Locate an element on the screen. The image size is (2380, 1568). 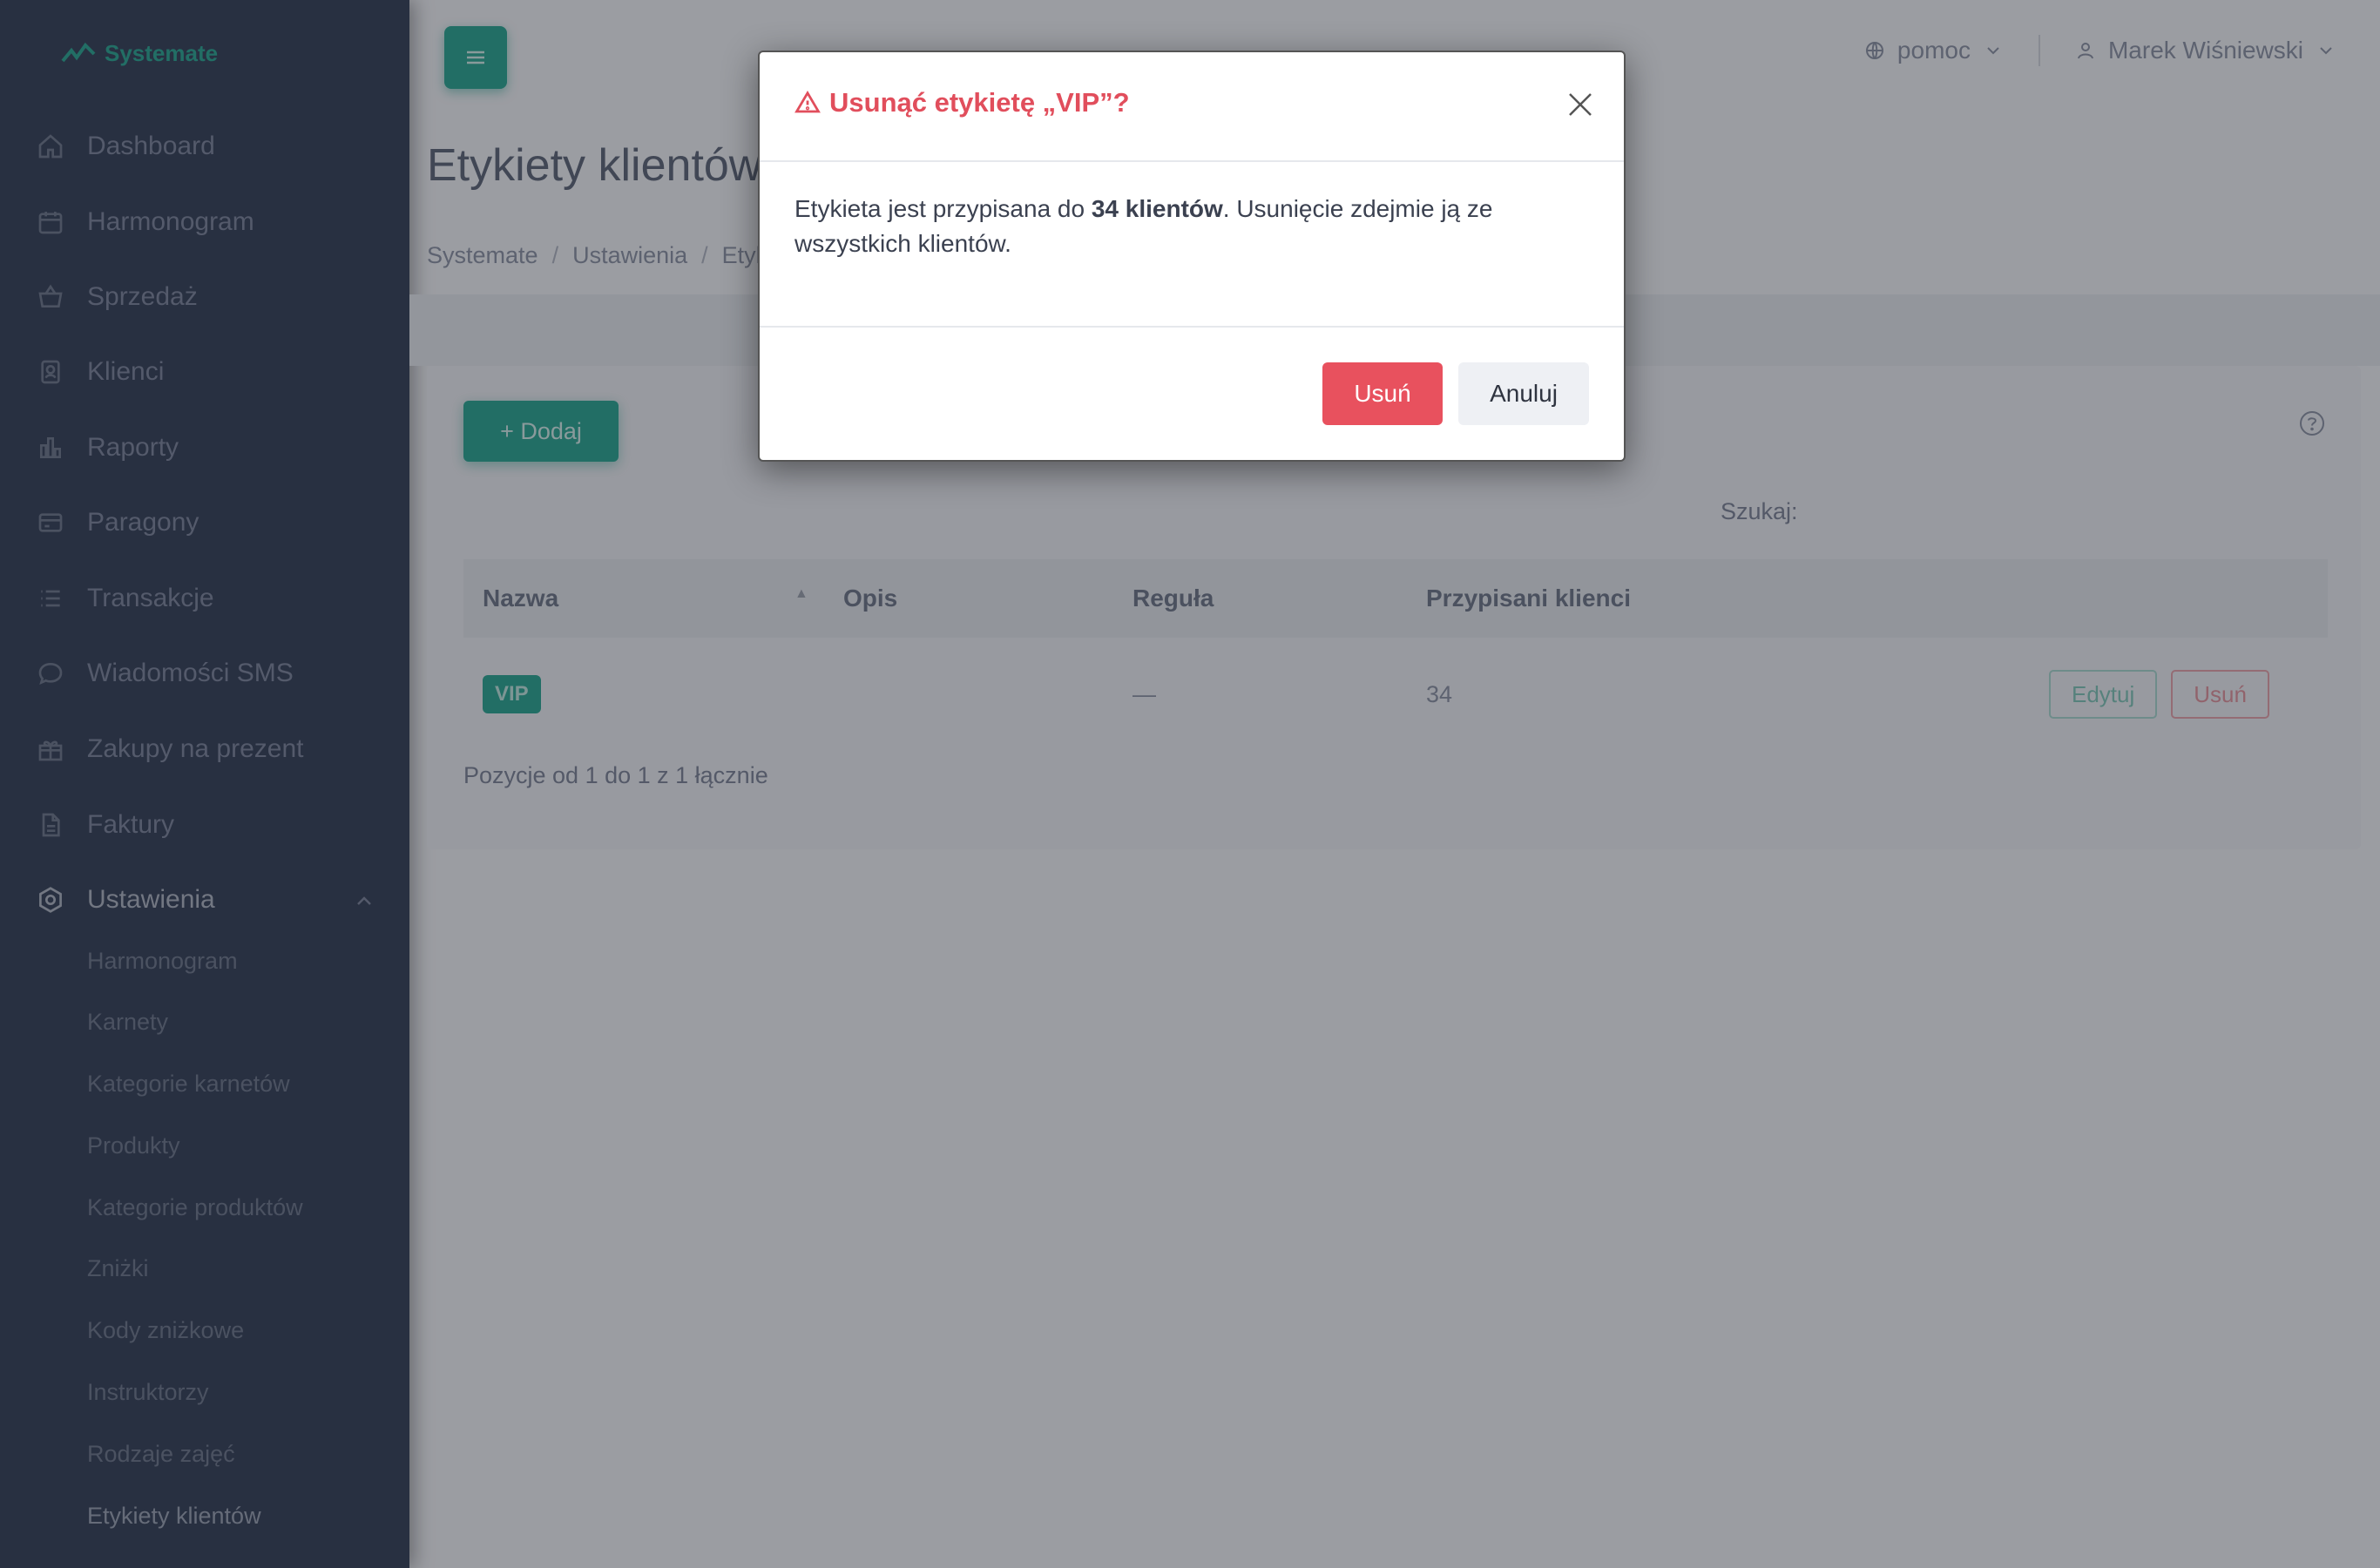
dialog-header: Usunąć etykietę „VIP”? is located at coordinates (1192, 107).